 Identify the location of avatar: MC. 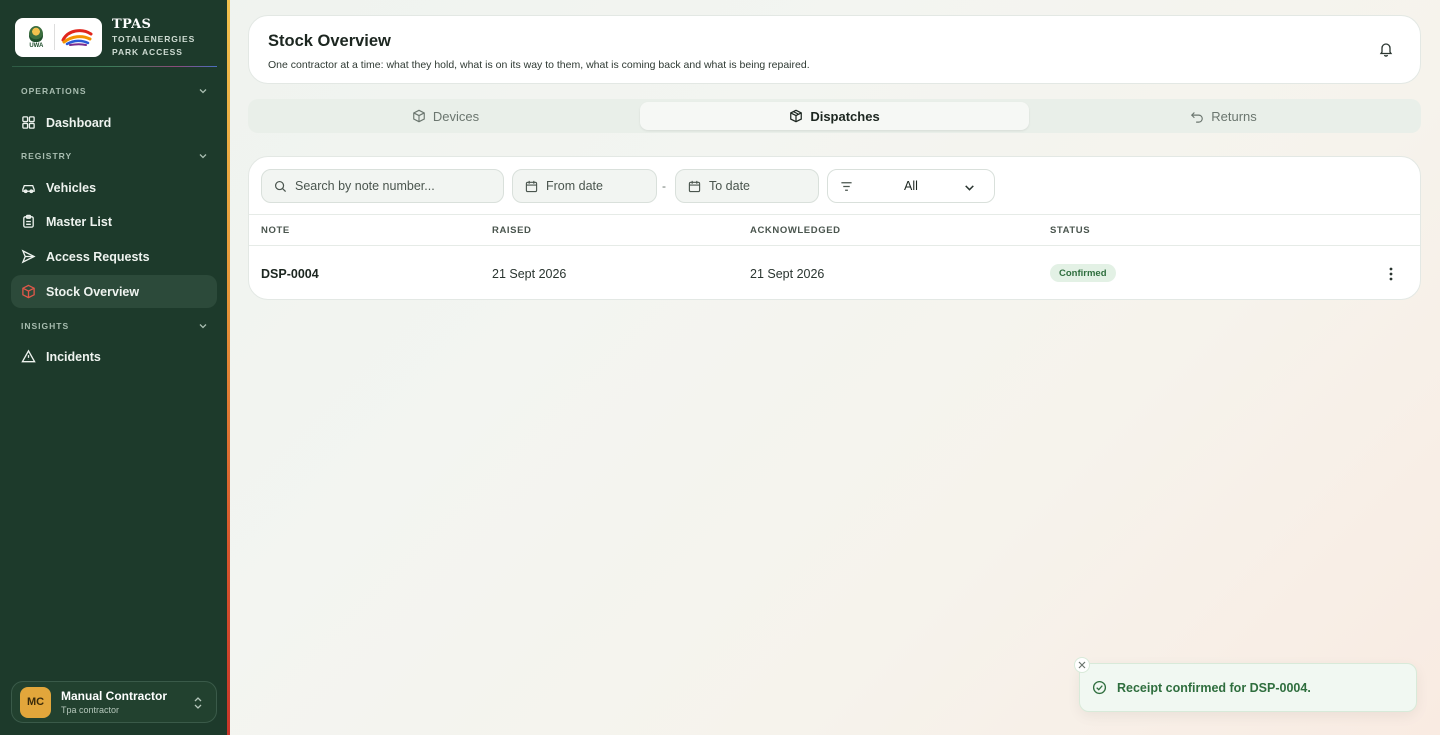
(35, 702).